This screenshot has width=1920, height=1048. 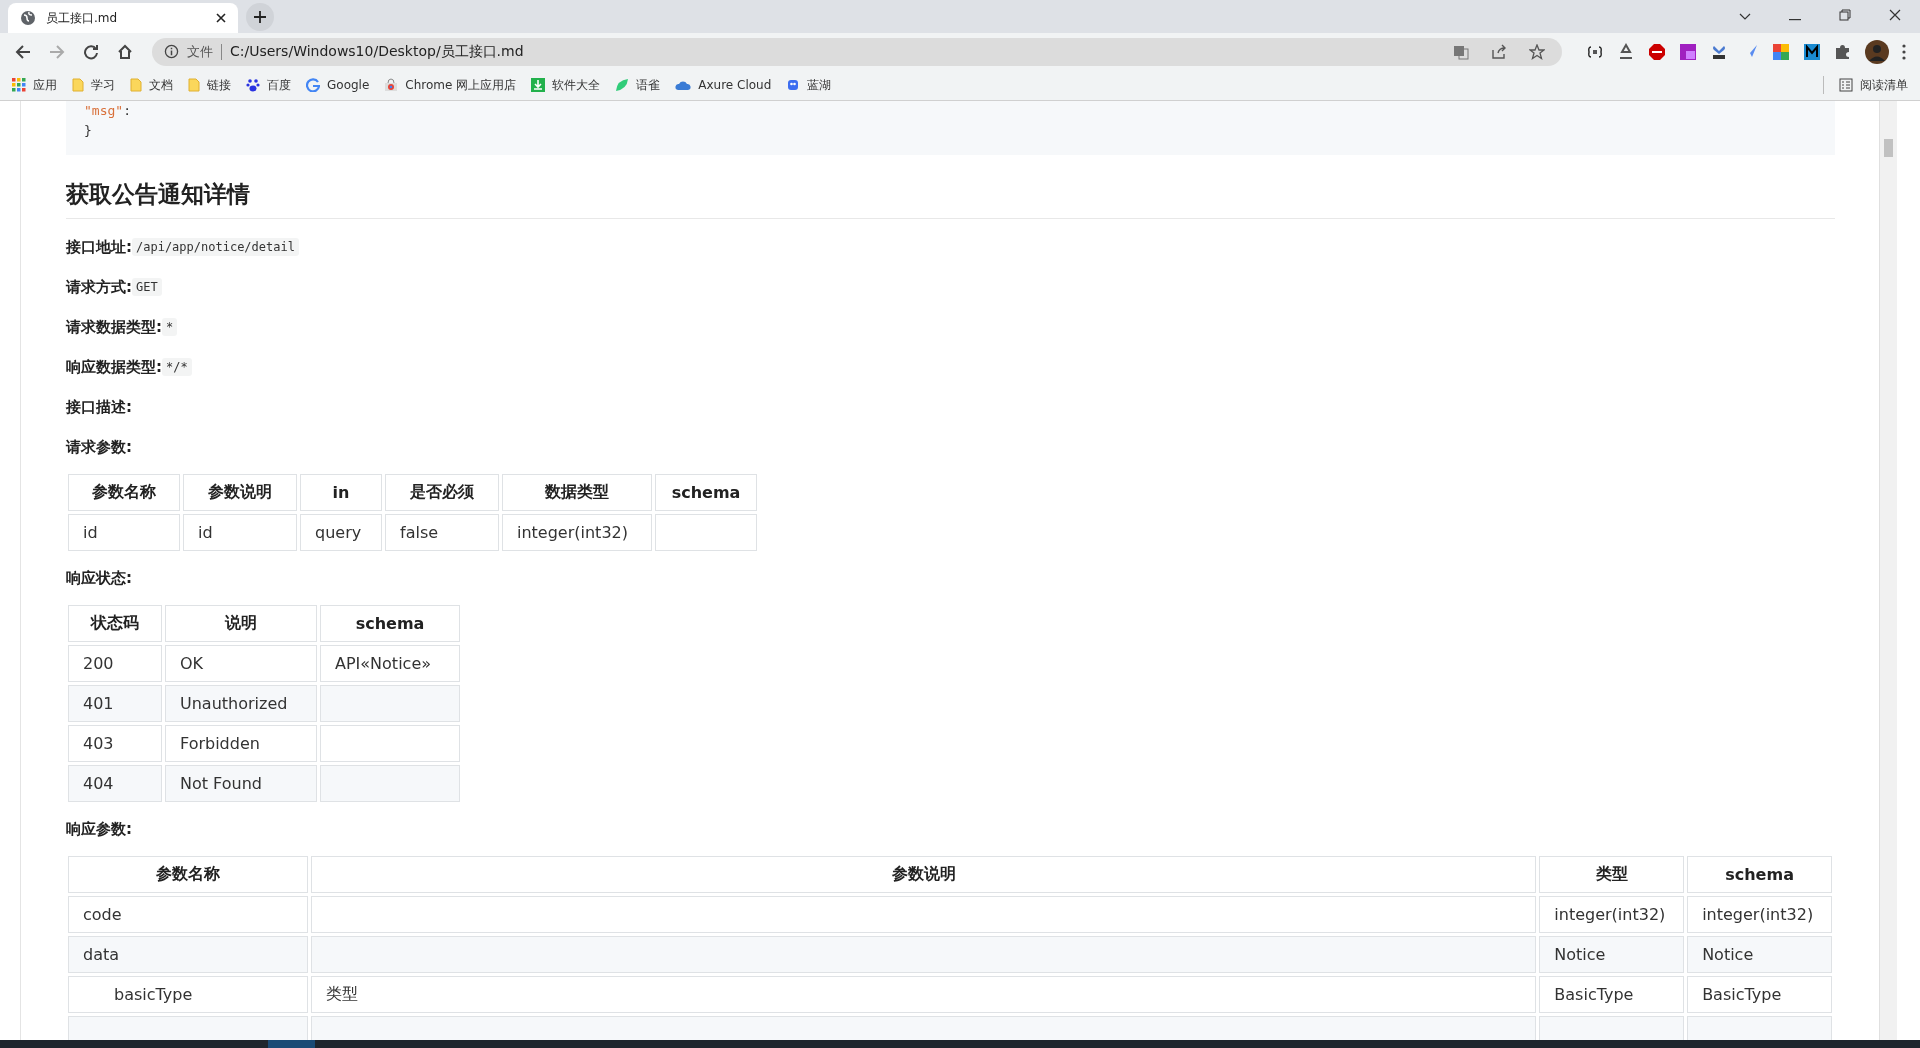 I want to click on table-cell: 404, so click(x=115, y=783).